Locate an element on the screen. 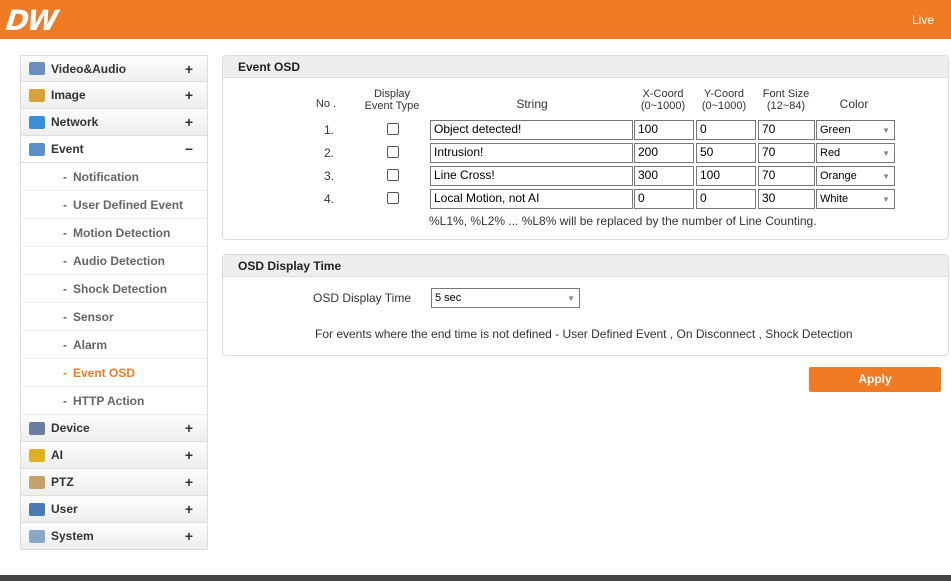  col-header-display: Display Event Type is located at coordinates (392, 100).